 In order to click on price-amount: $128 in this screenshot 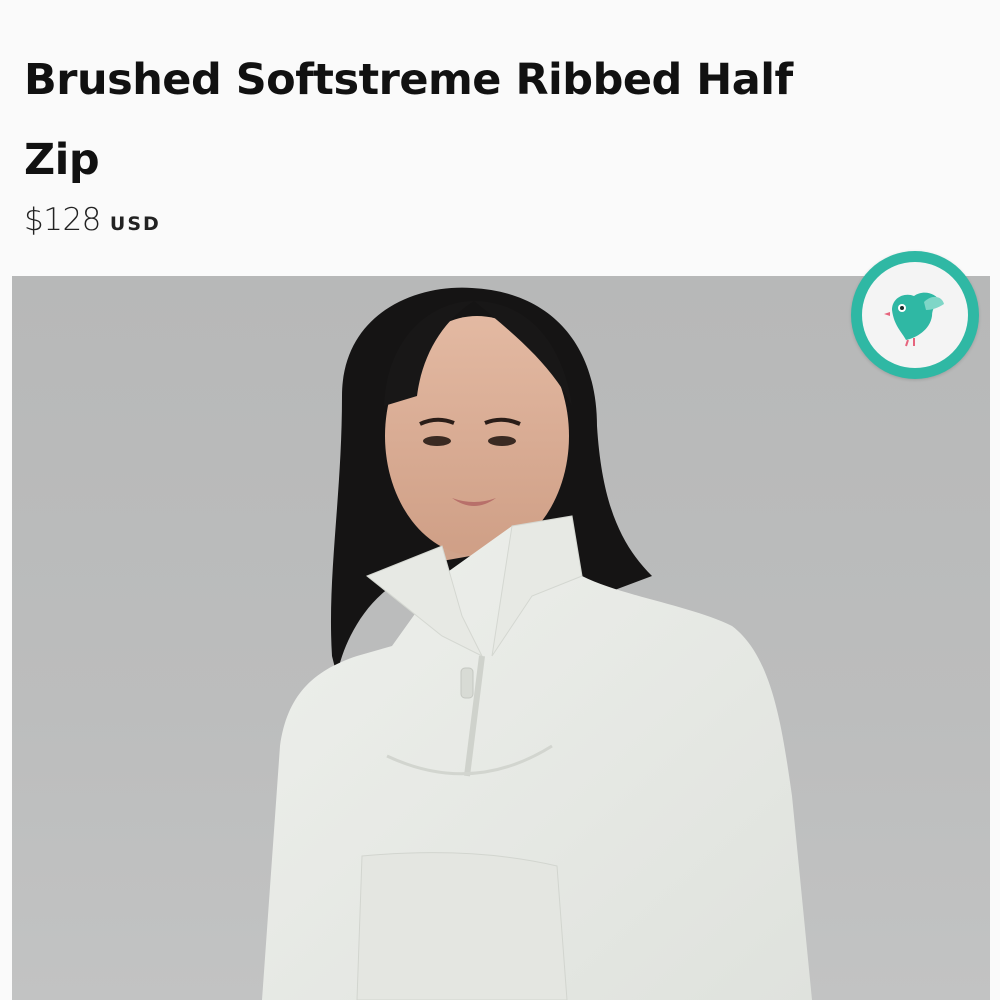, I will do `click(62, 220)`.